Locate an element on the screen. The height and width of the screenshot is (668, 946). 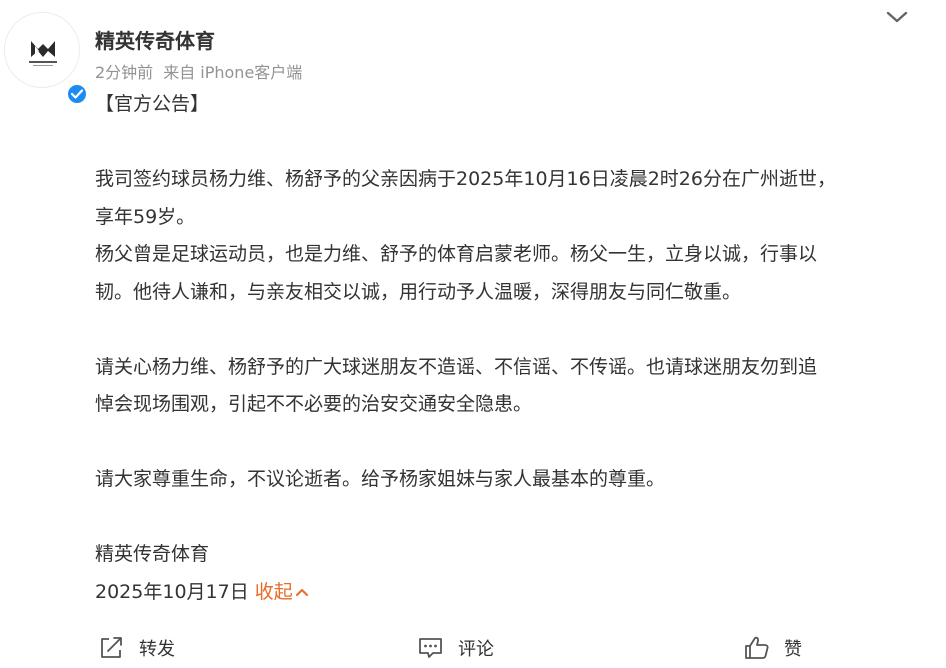
repost-button: 转发 is located at coordinates (137, 648).